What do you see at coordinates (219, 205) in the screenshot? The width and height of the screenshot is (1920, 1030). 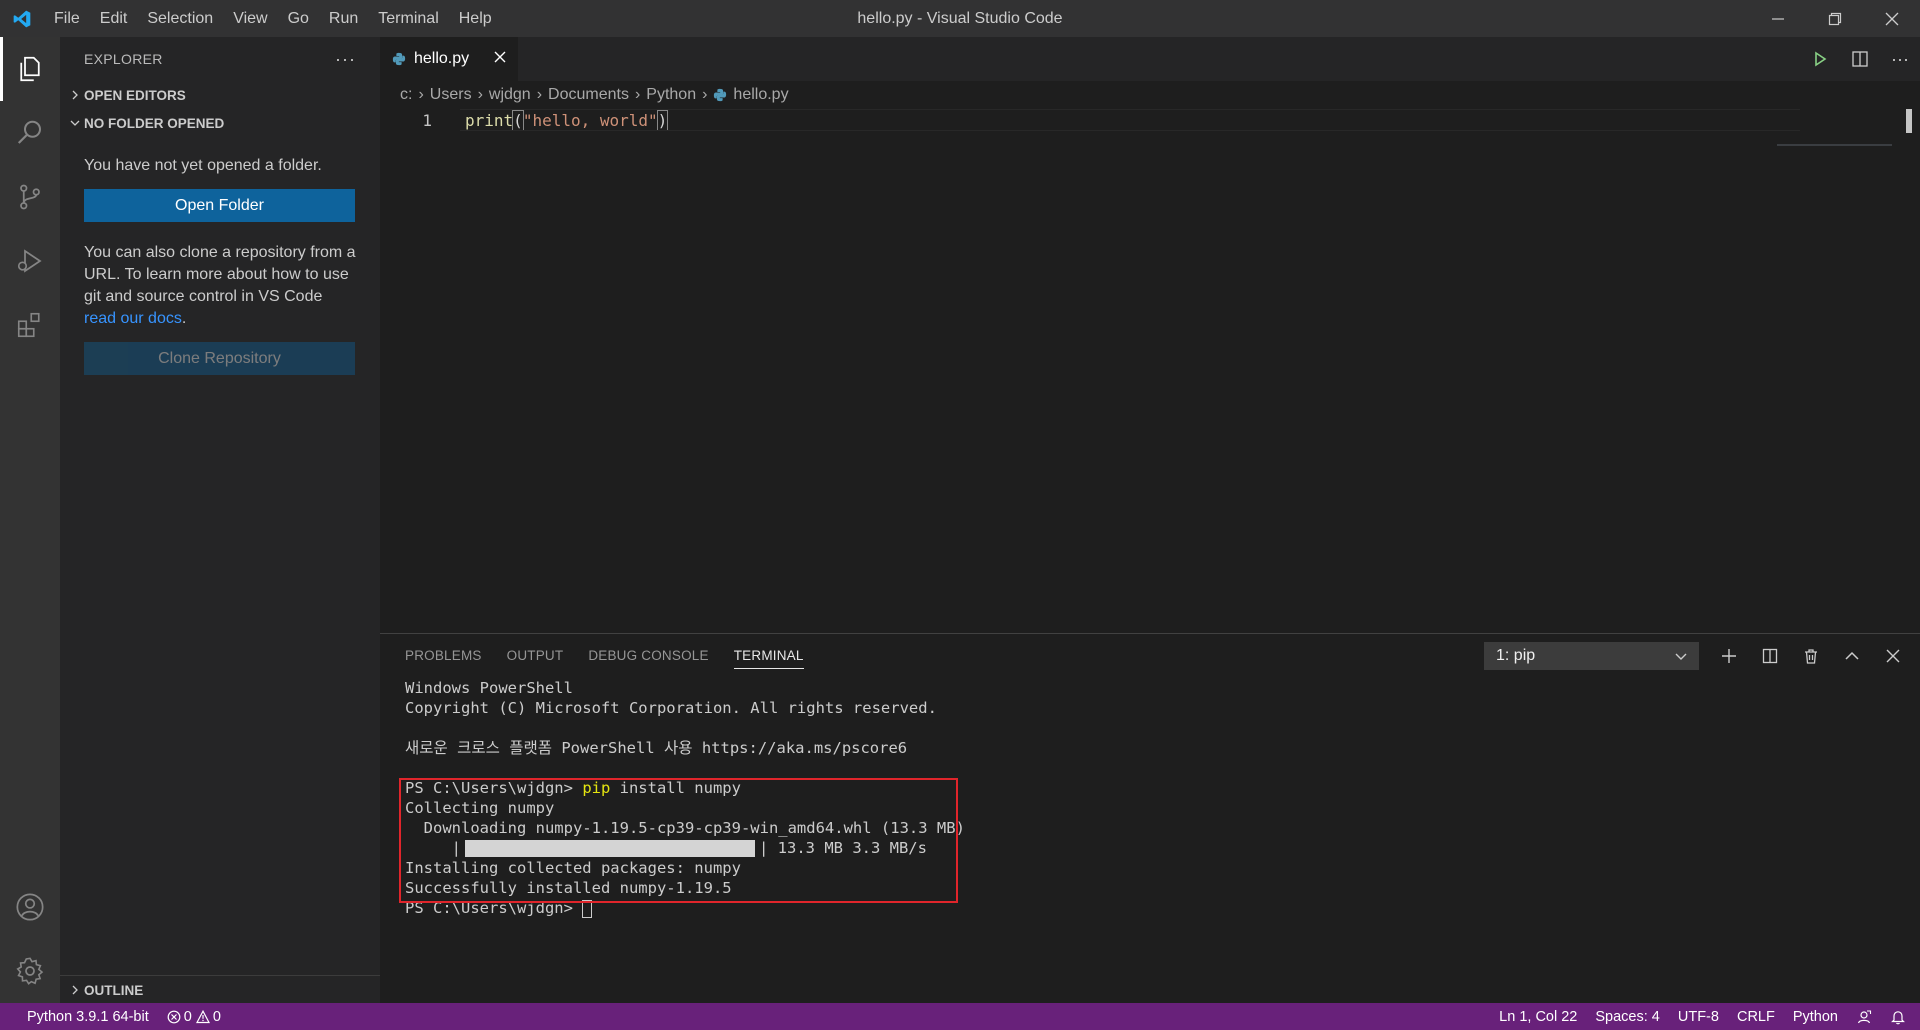 I see `open-folder-button: Open Folder` at bounding box center [219, 205].